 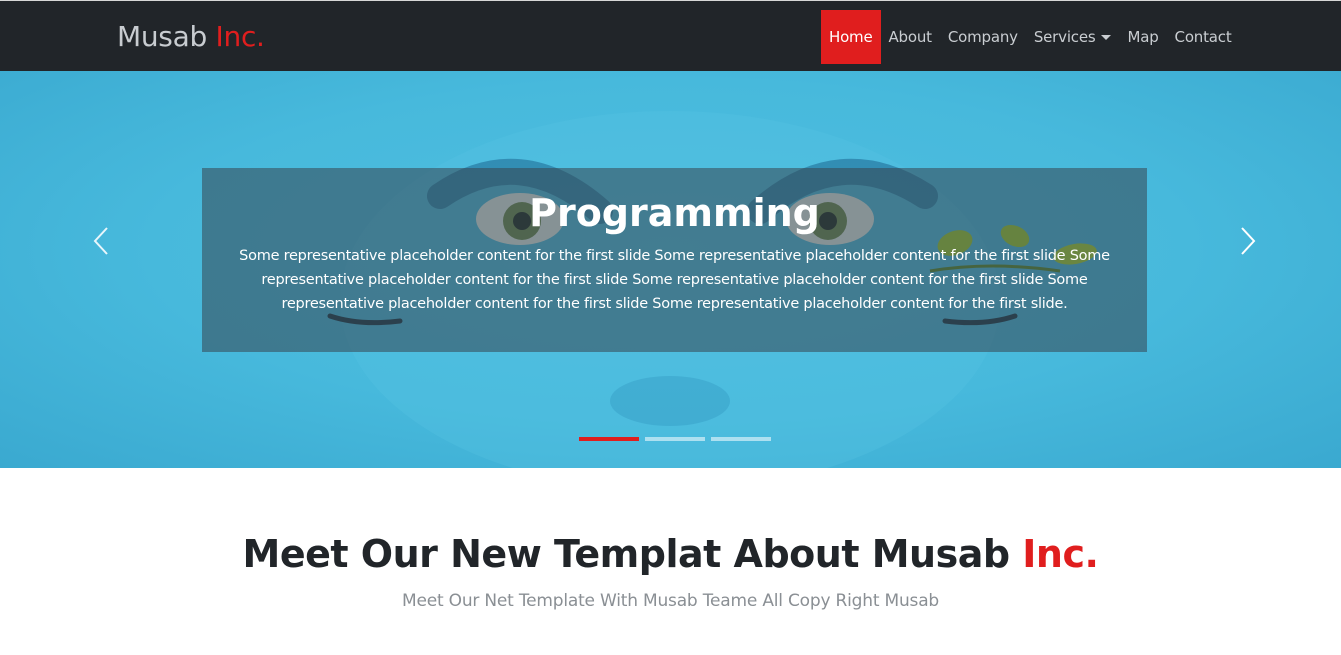 What do you see at coordinates (240, 36) in the screenshot?
I see `brand-accent: Inc.` at bounding box center [240, 36].